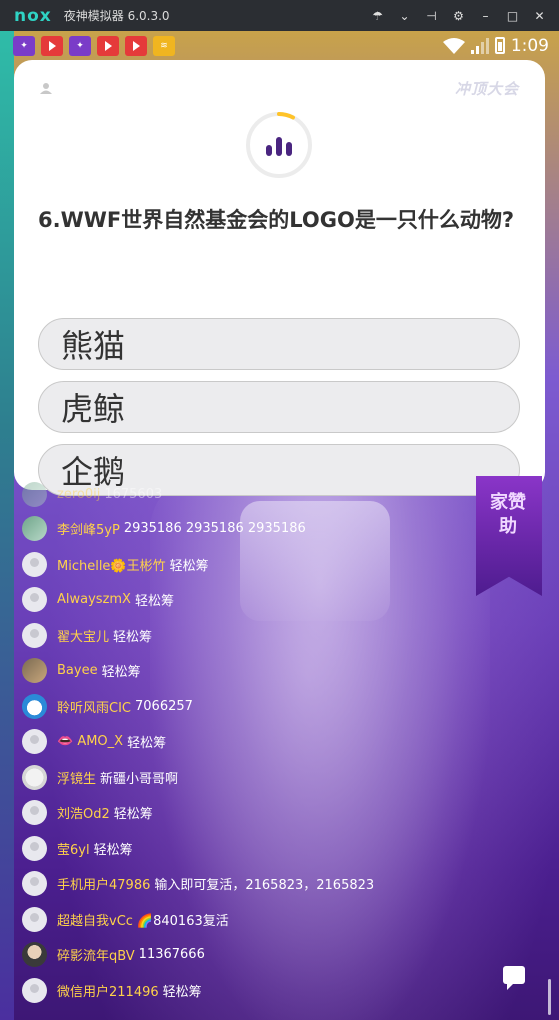 This screenshot has width=559, height=1020. Describe the element at coordinates (486, 89) in the screenshot. I see `brand-logo: 冲顶大会` at that location.